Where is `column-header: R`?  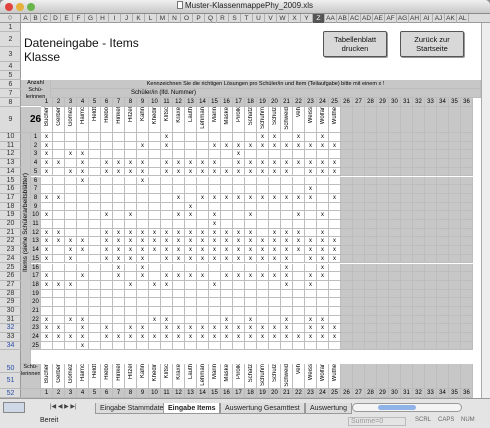
column-header: R is located at coordinates (223, 18).